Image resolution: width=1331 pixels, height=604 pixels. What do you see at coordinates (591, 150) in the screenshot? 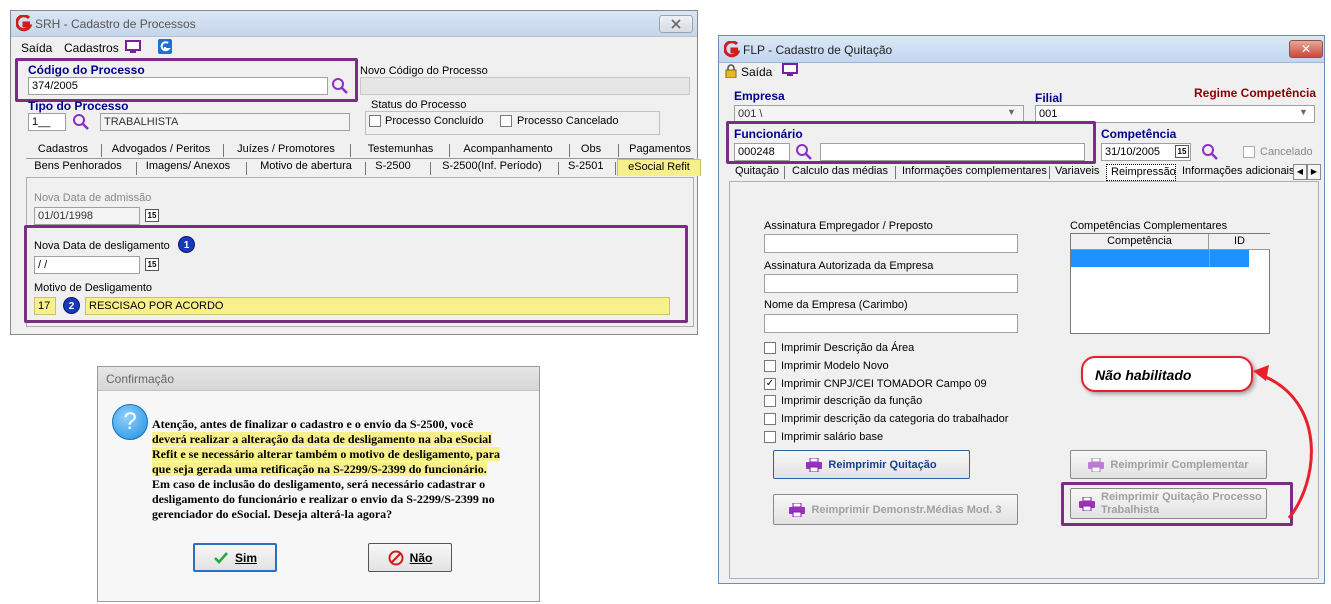
I see `tab-obs: Obs` at bounding box center [591, 150].